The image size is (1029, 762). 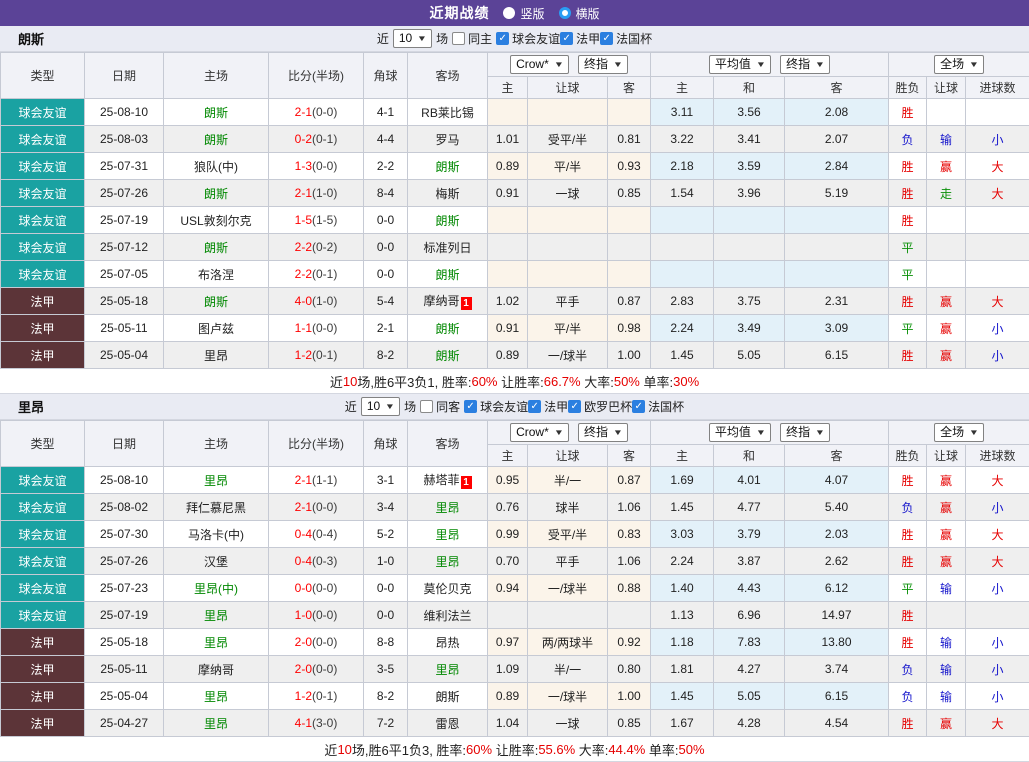 What do you see at coordinates (508, 139) in the screenshot?
I see `crow-home-odds-cell: 1.01` at bounding box center [508, 139].